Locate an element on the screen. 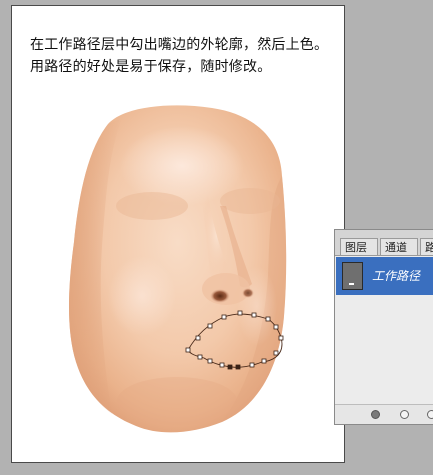 The image size is (433, 475). paths-panel: 图层 通道 路 工作路径 is located at coordinates (383, 327).